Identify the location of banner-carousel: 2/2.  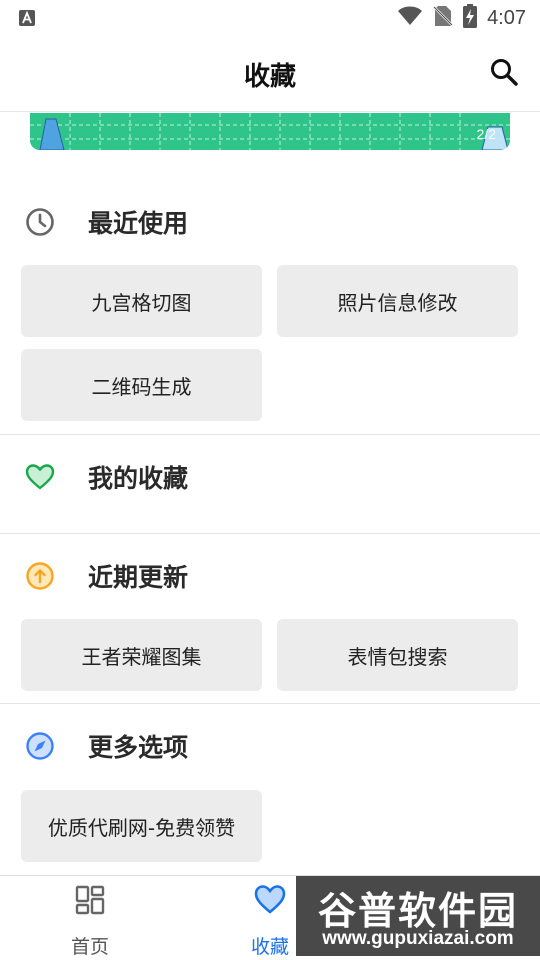
(270, 131).